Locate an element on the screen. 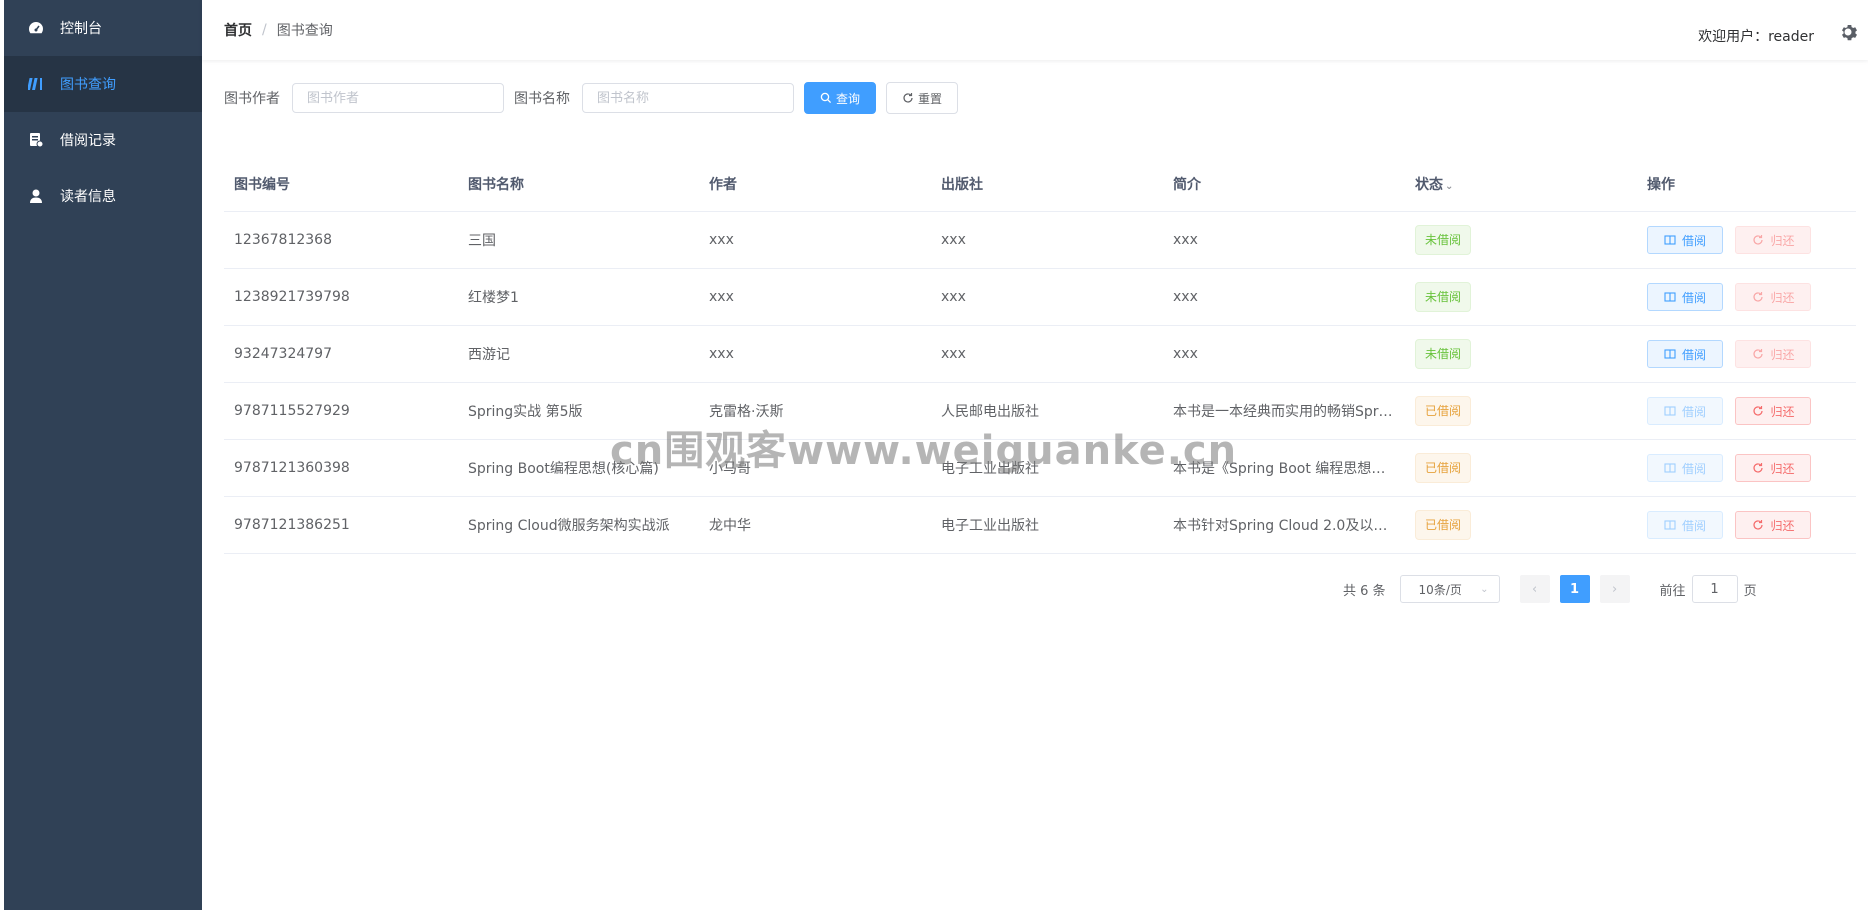 The height and width of the screenshot is (910, 1868). pagination: 共 6 条 10条/页 ⌄ ‹ 1 › 前往 页 is located at coordinates (1550, 589).